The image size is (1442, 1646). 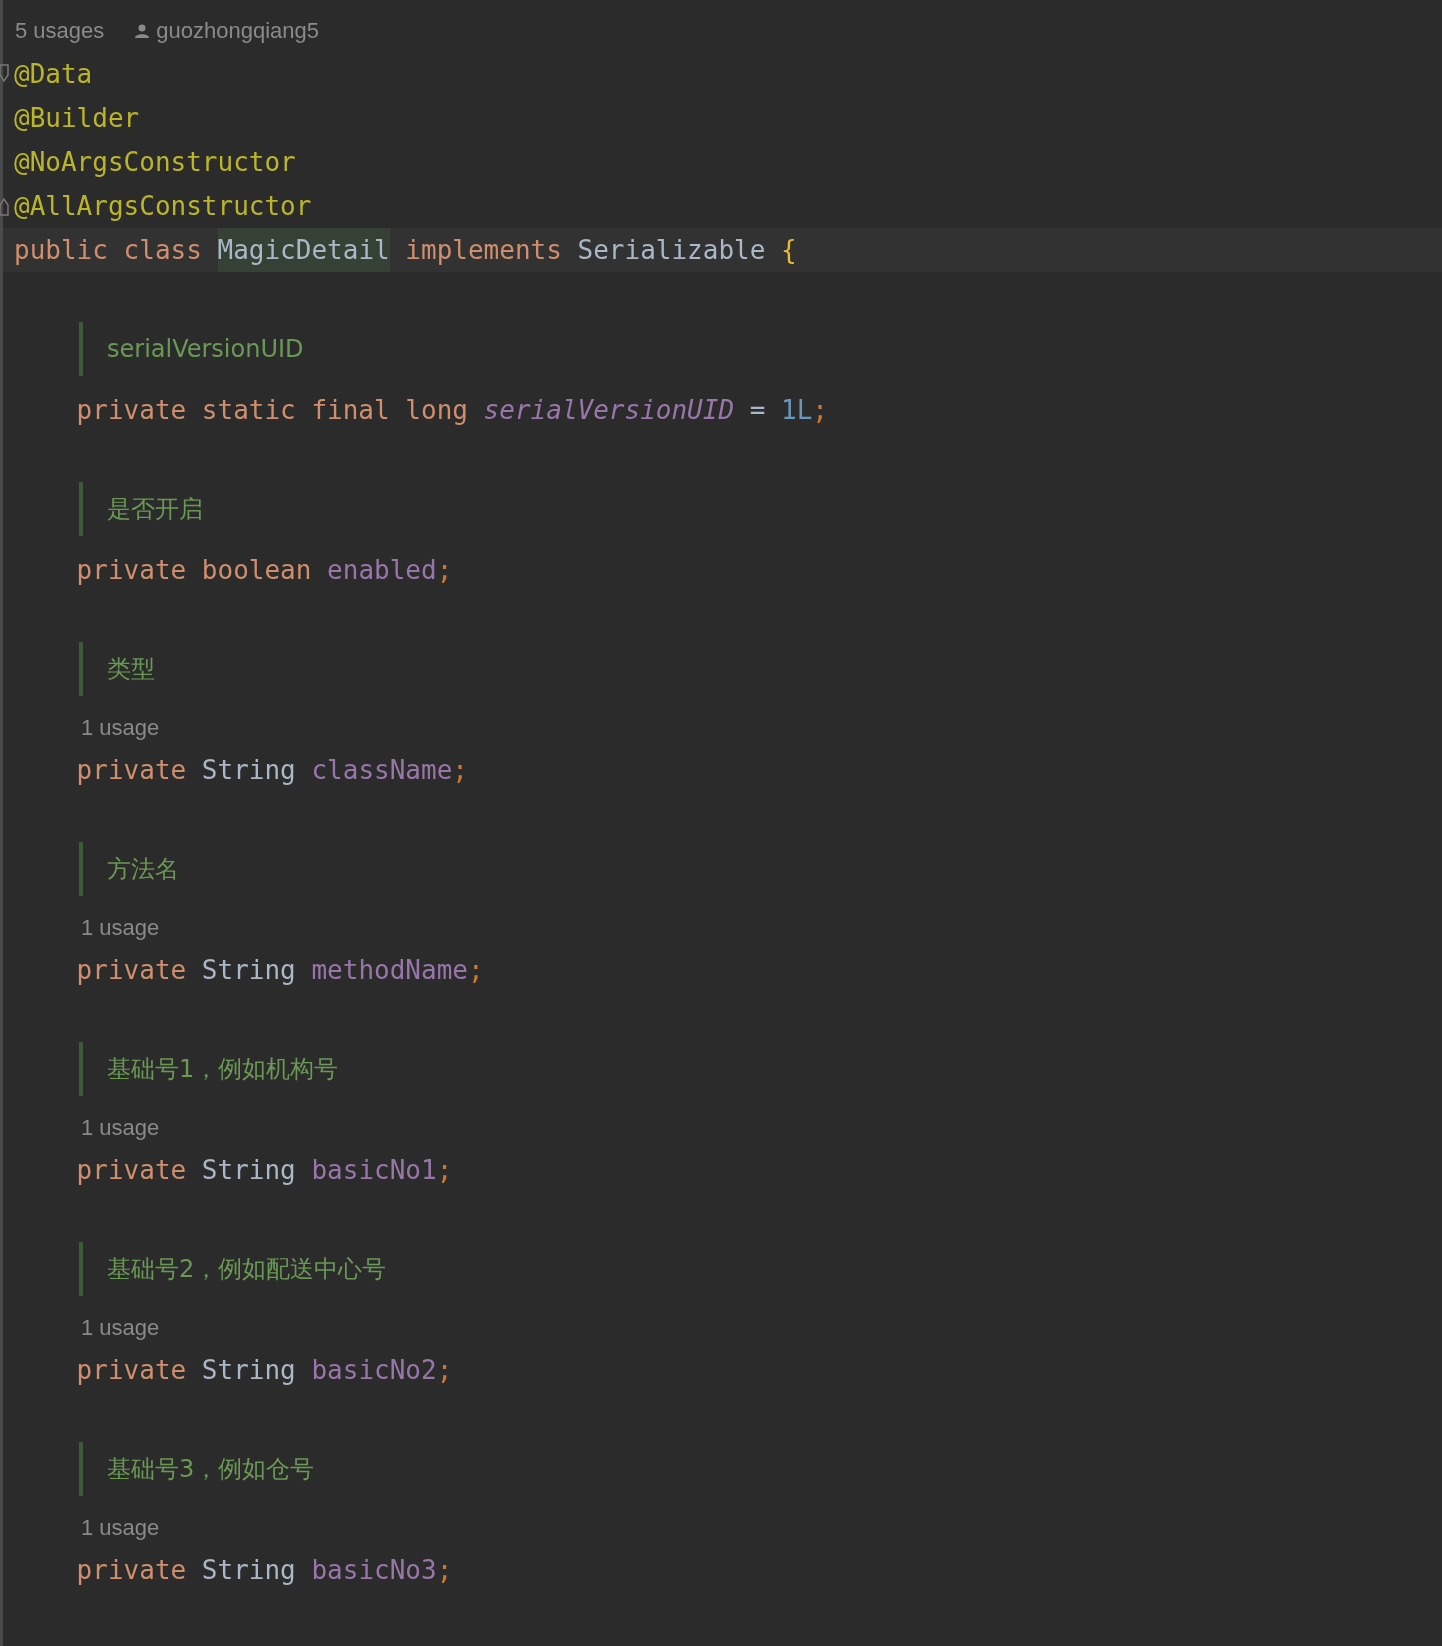 What do you see at coordinates (405, 250) in the screenshot?
I see `code-line: public class MagicDetail implements Serializable {` at bounding box center [405, 250].